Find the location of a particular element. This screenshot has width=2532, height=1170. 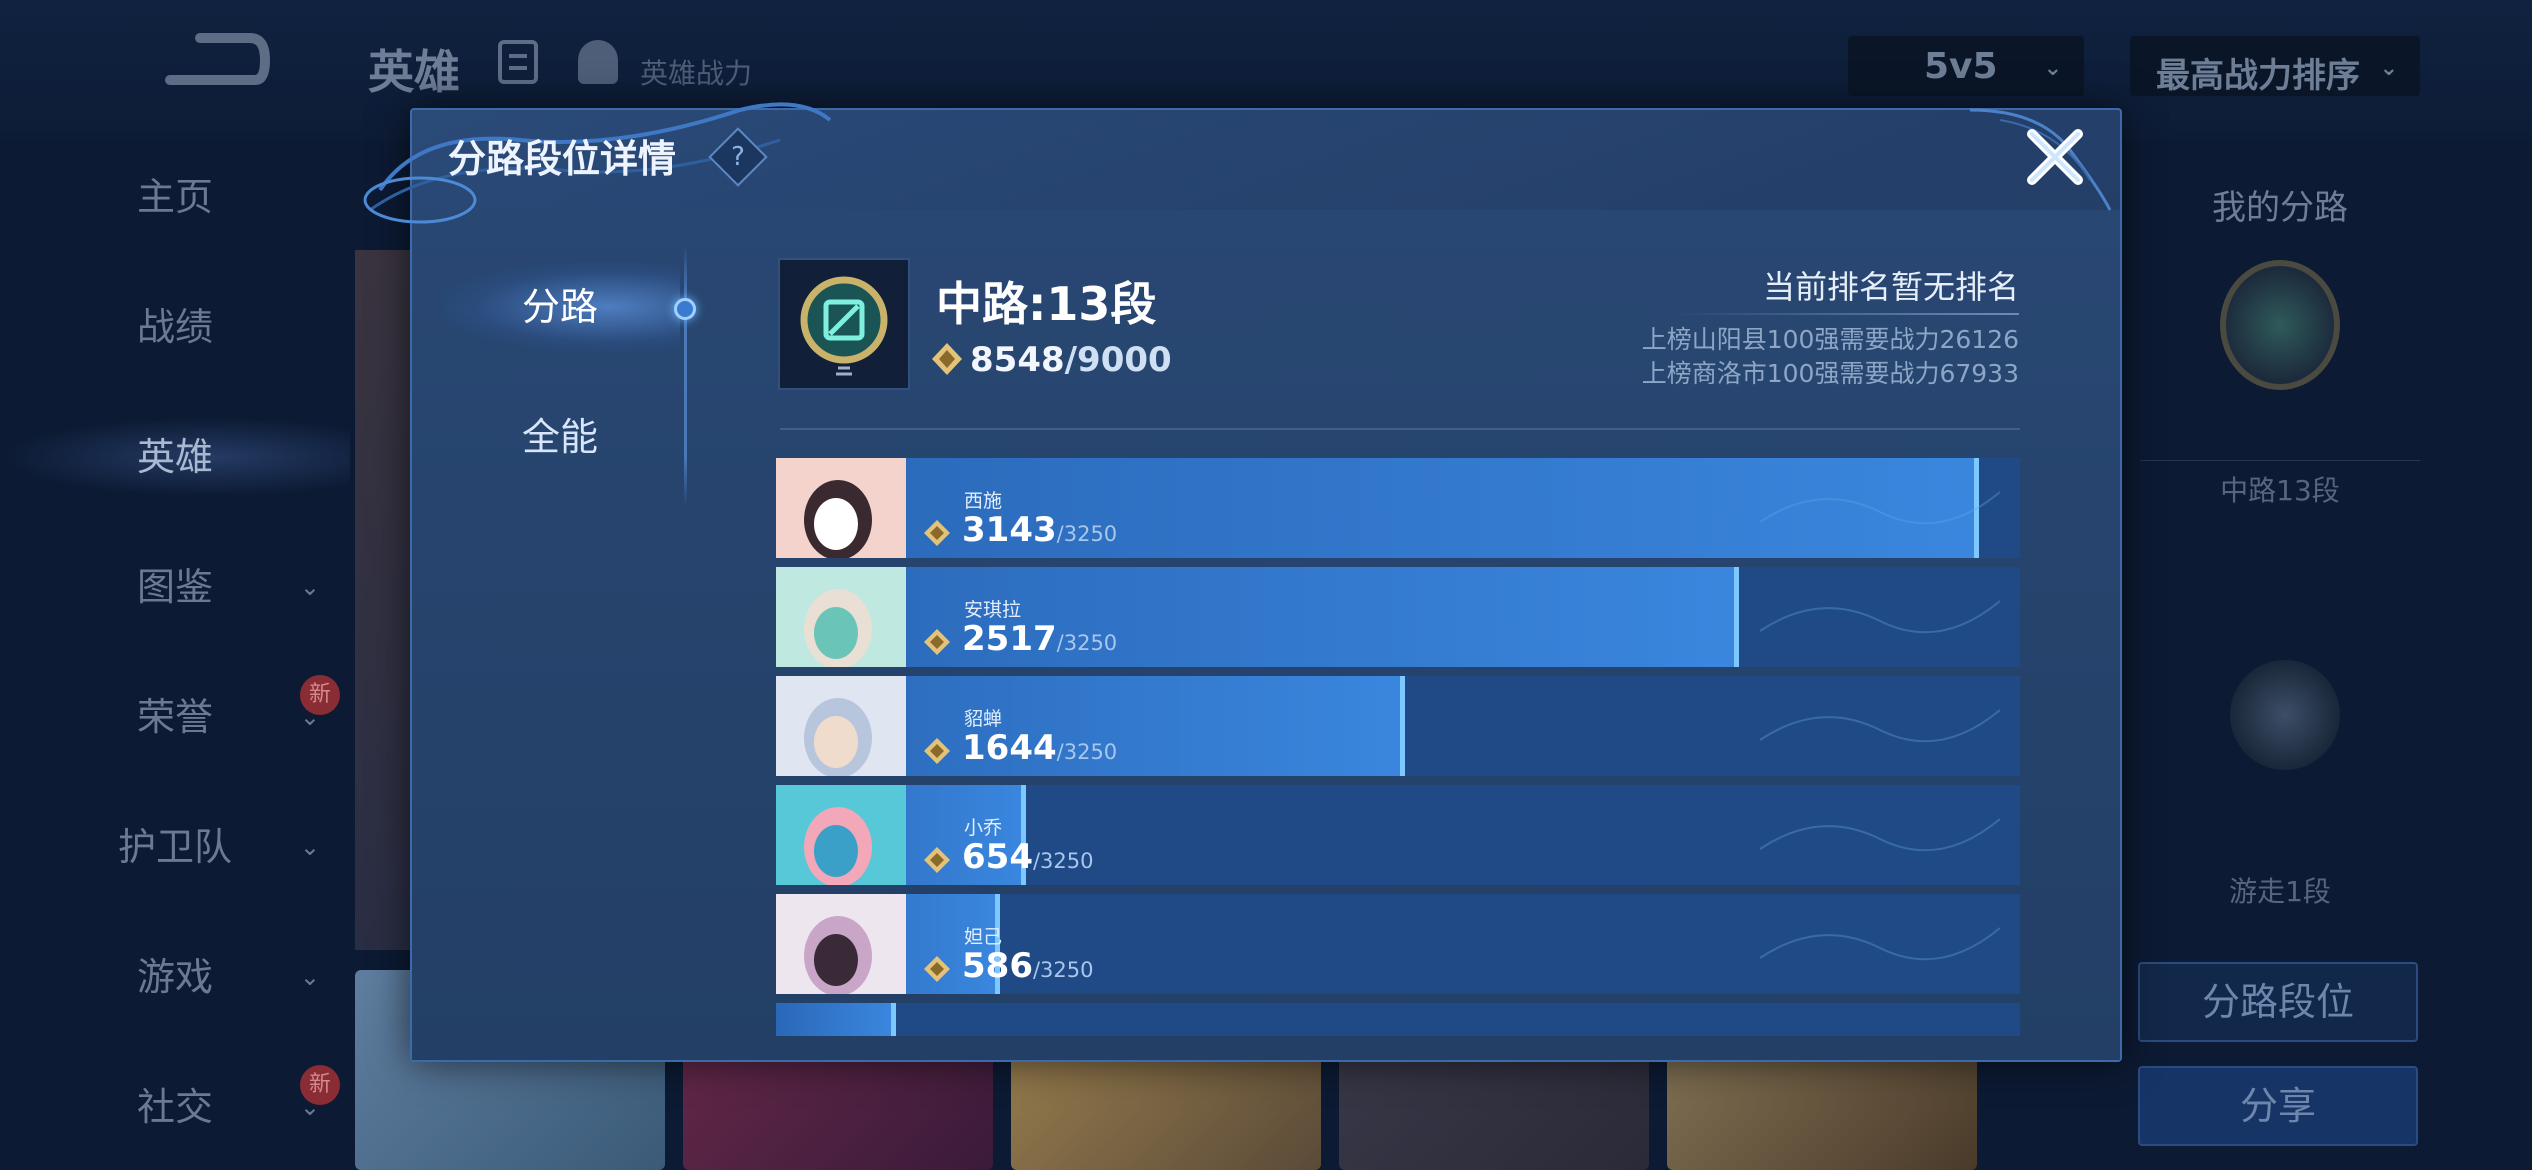

sidebar-item-label: 图鉴 is located at coordinates (174, 587).